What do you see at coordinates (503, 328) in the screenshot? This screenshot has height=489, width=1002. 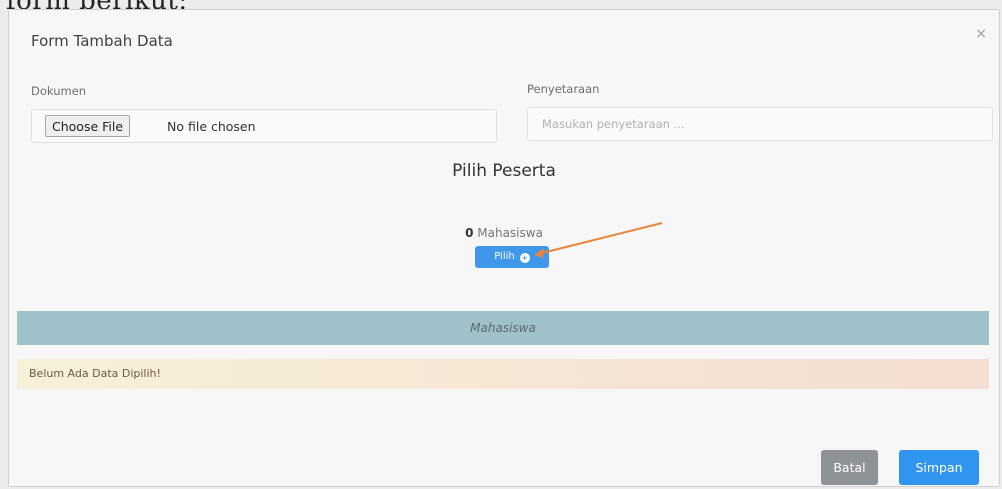 I see `table-header: Mahasiswa` at bounding box center [503, 328].